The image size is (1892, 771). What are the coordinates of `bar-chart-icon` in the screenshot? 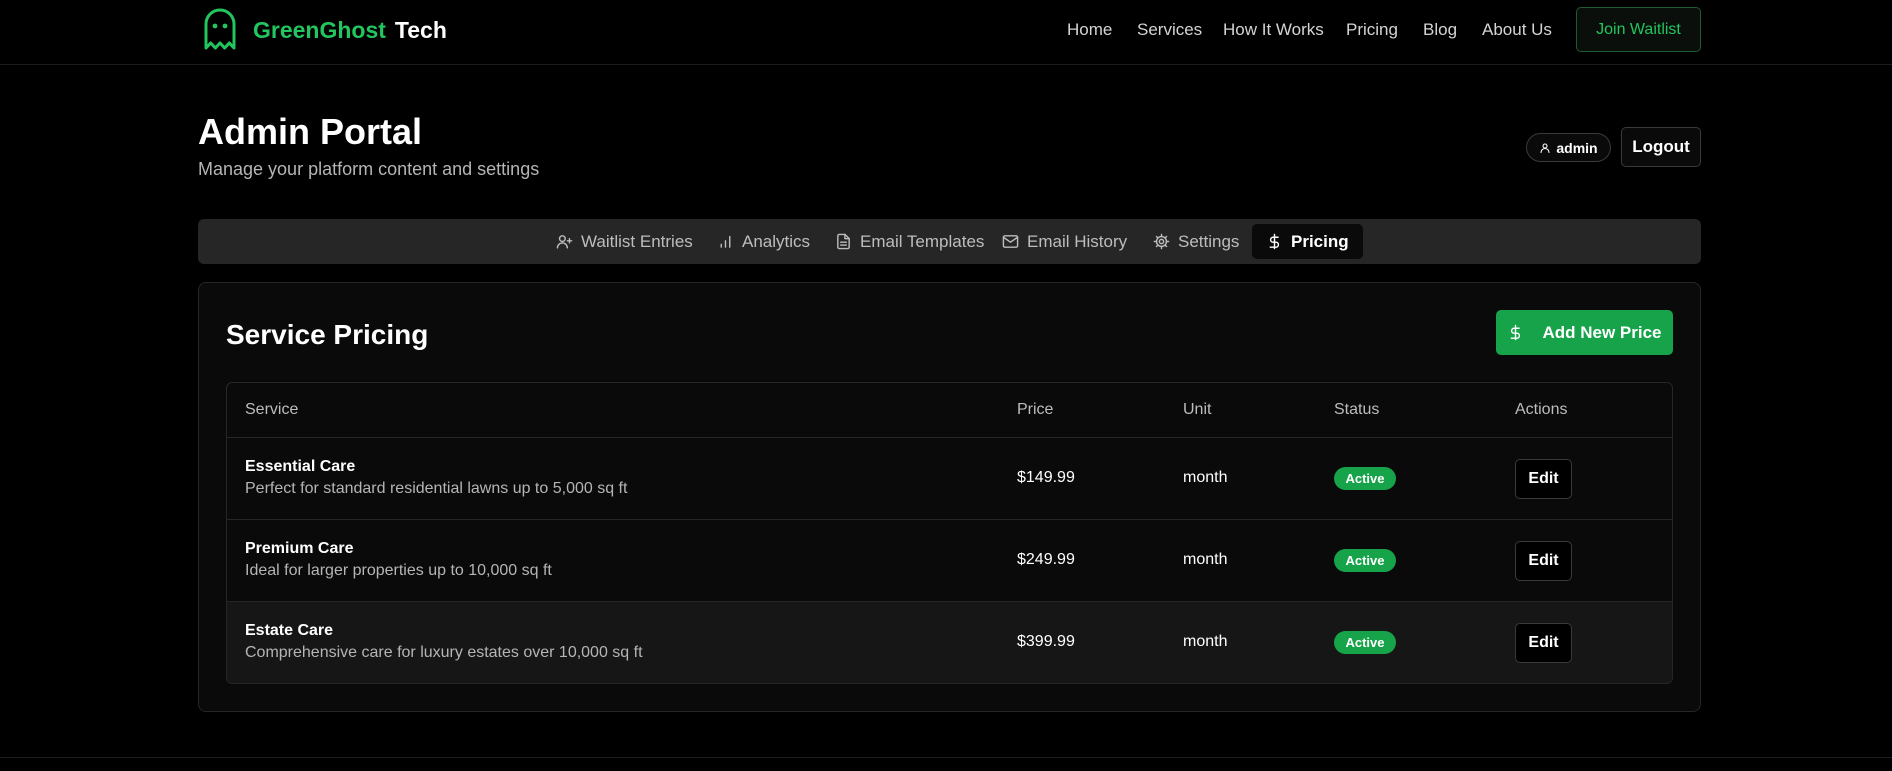 It's located at (725, 241).